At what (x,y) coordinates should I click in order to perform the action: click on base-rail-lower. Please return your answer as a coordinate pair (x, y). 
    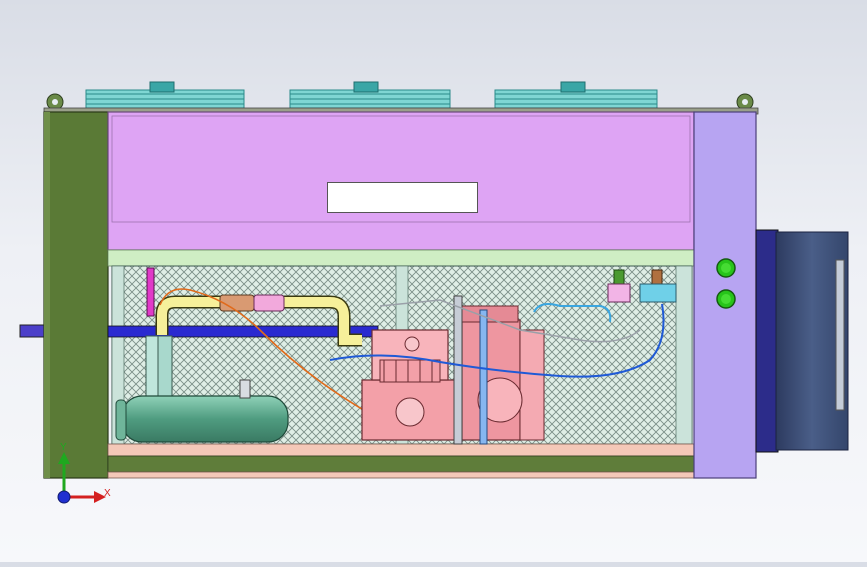
    Looking at the image, I should click on (401, 475).